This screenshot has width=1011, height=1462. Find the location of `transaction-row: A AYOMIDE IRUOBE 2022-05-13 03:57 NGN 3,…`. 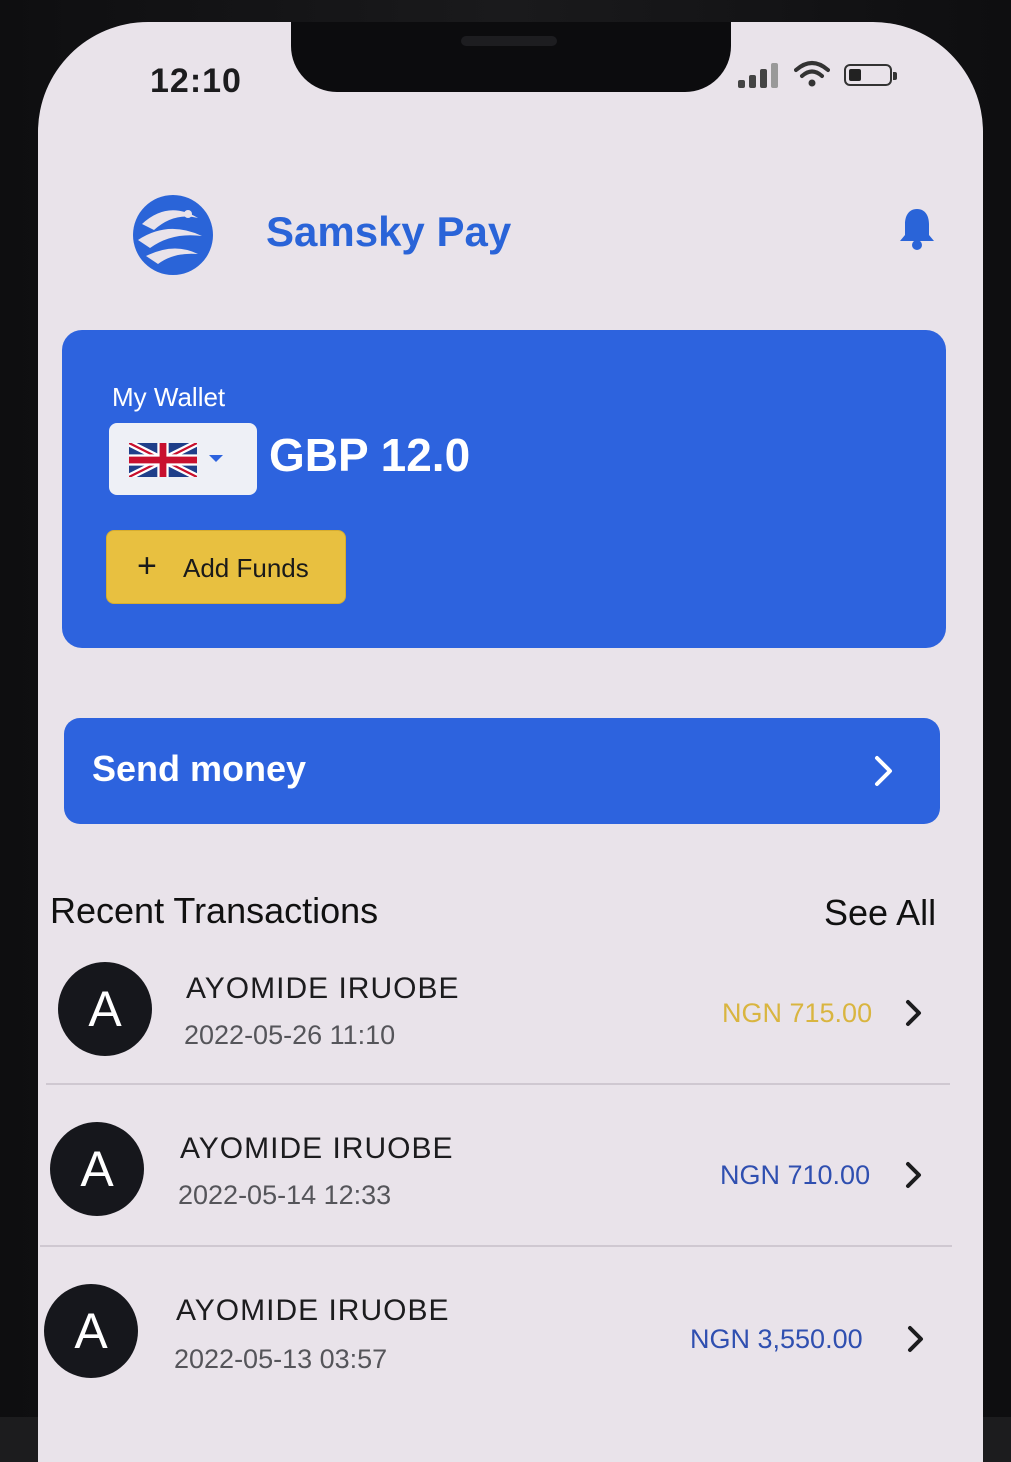

transaction-row: A AYOMIDE IRUOBE 2022-05-13 03:57 NGN 3,… is located at coordinates (510, 1354).